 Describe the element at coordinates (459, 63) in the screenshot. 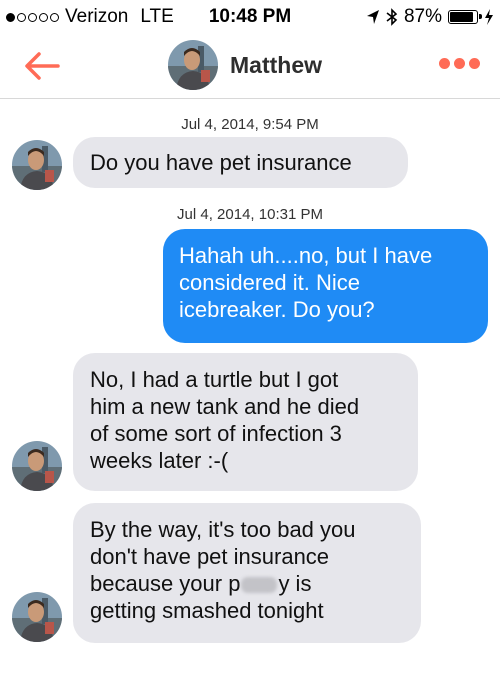

I see `more-options-button` at that location.